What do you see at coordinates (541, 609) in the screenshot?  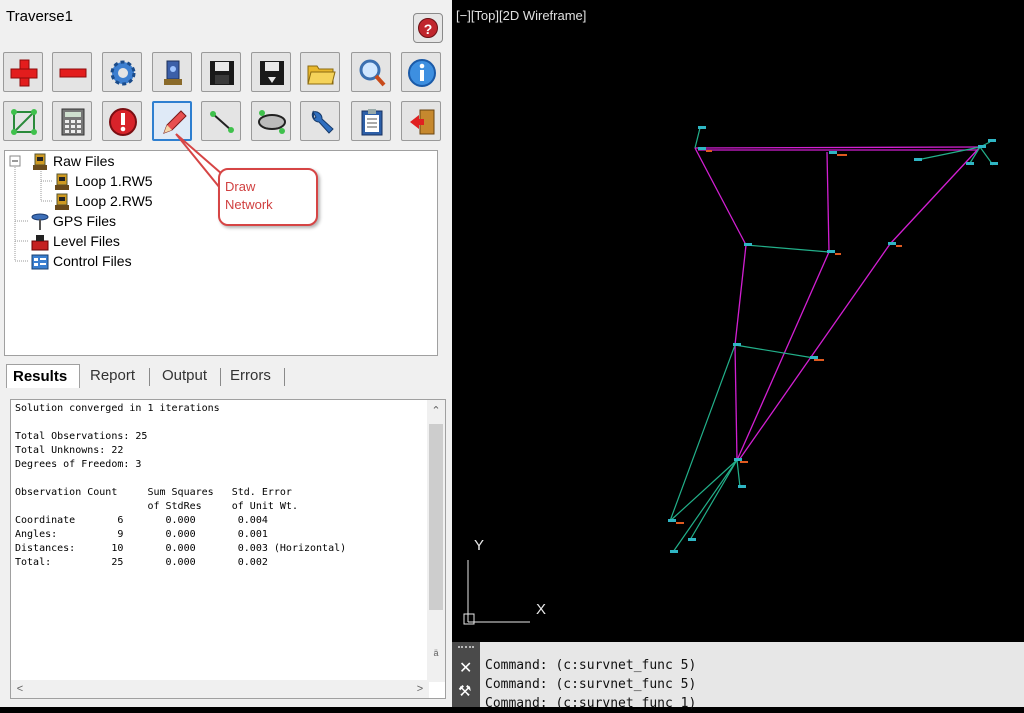 I see `ucs-x-label: X` at bounding box center [541, 609].